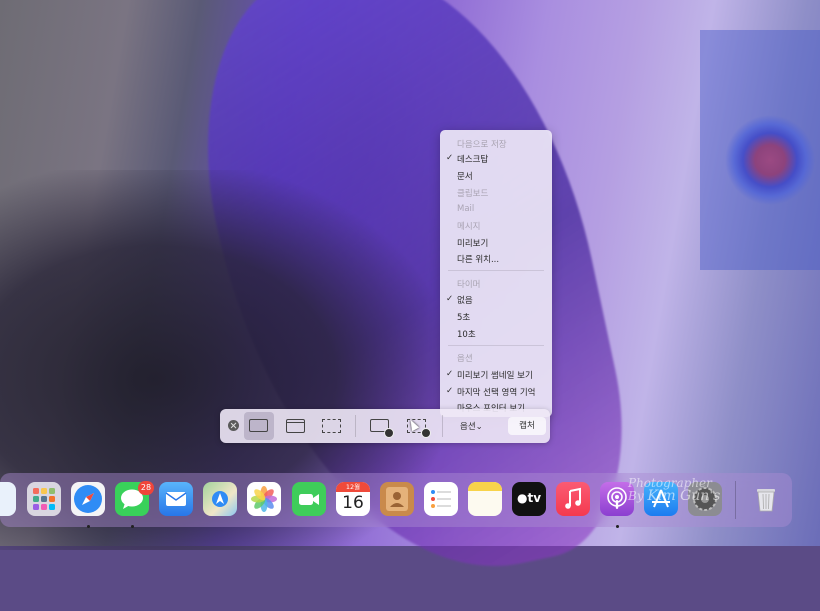  I want to click on screenshot-toolbar: 옵션⌄ 캡처, so click(385, 426).